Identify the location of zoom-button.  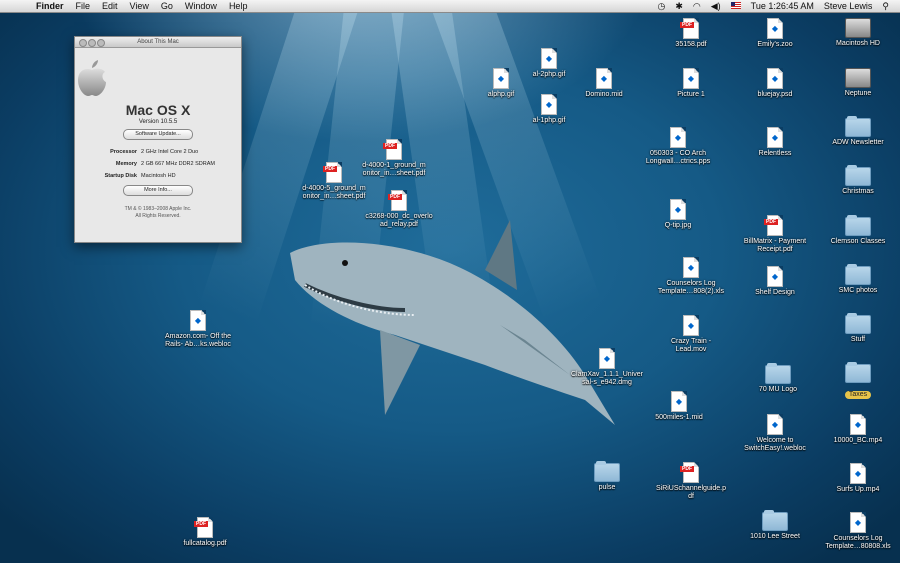
(101, 43).